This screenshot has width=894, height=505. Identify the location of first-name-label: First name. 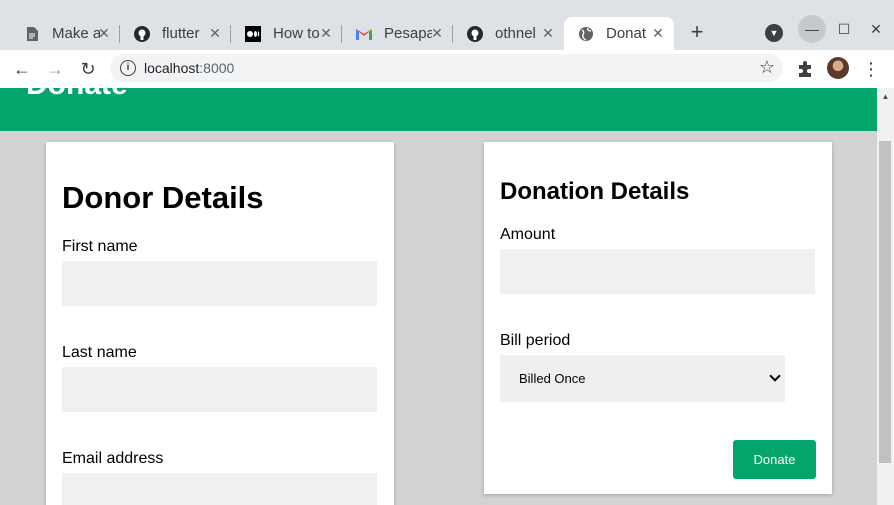
(100, 246).